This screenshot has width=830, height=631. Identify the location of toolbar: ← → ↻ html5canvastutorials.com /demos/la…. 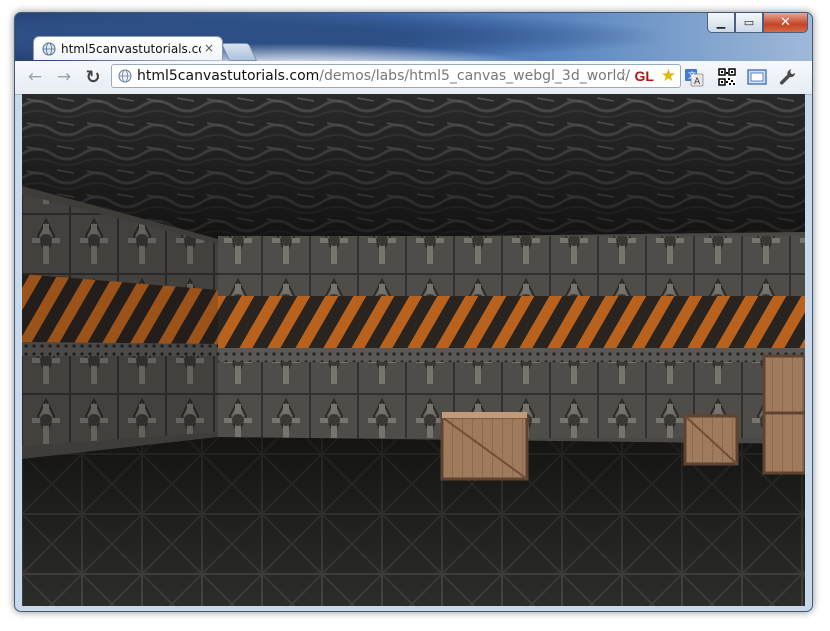
(413, 78).